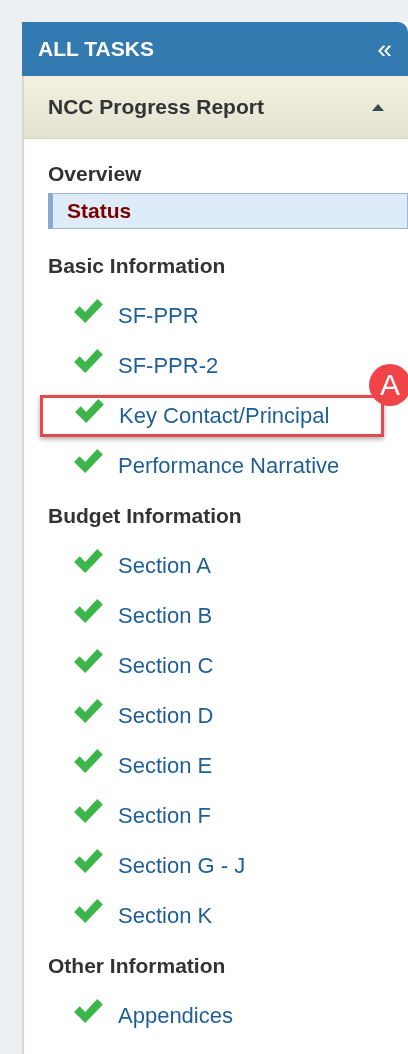  What do you see at coordinates (378, 107) in the screenshot?
I see `caret-up-icon` at bounding box center [378, 107].